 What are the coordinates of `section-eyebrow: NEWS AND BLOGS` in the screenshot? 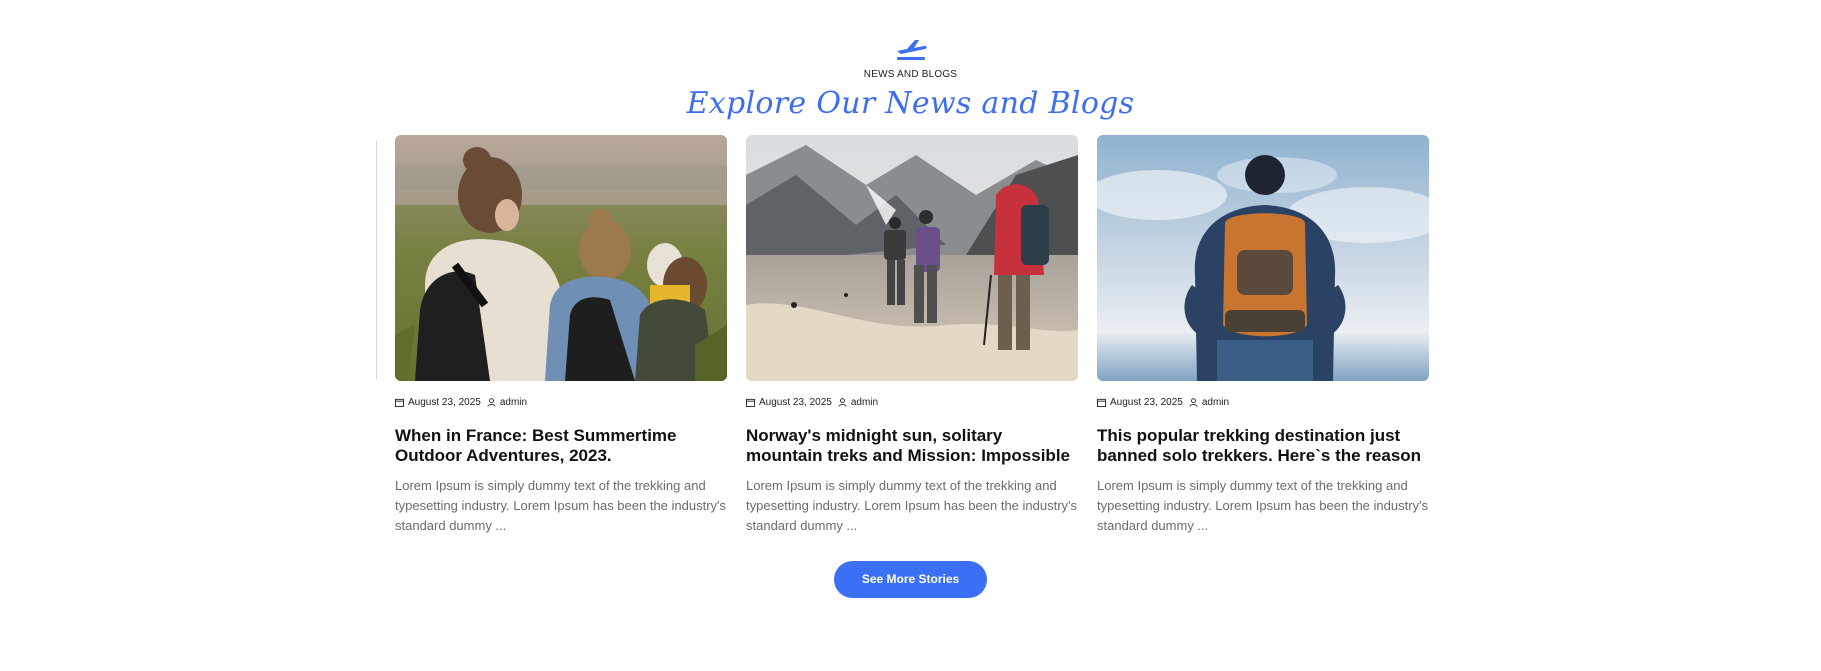 It's located at (910, 74).